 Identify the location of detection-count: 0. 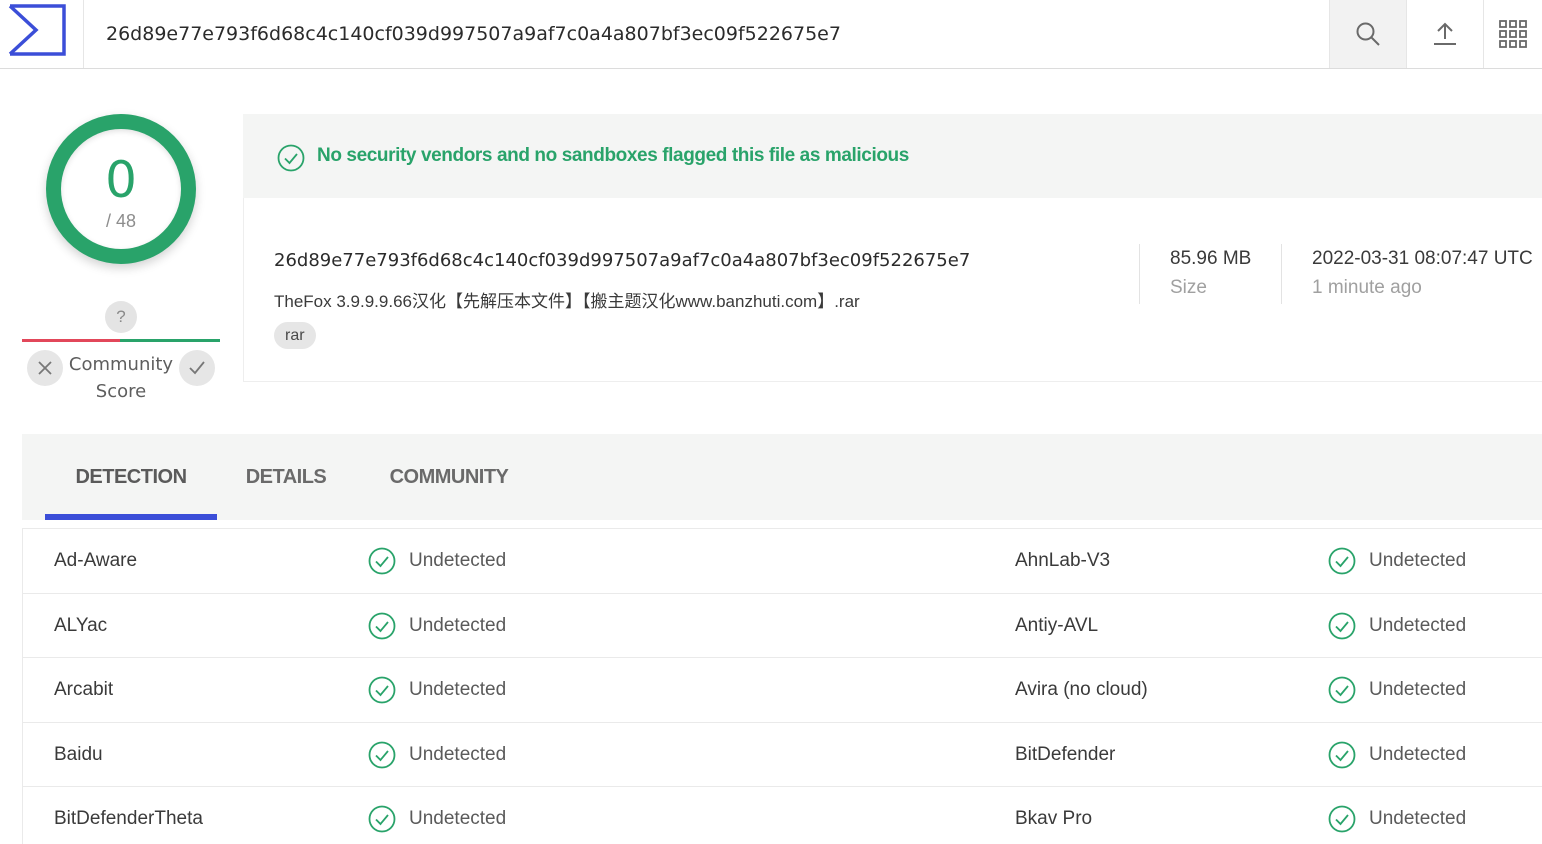
(121, 180).